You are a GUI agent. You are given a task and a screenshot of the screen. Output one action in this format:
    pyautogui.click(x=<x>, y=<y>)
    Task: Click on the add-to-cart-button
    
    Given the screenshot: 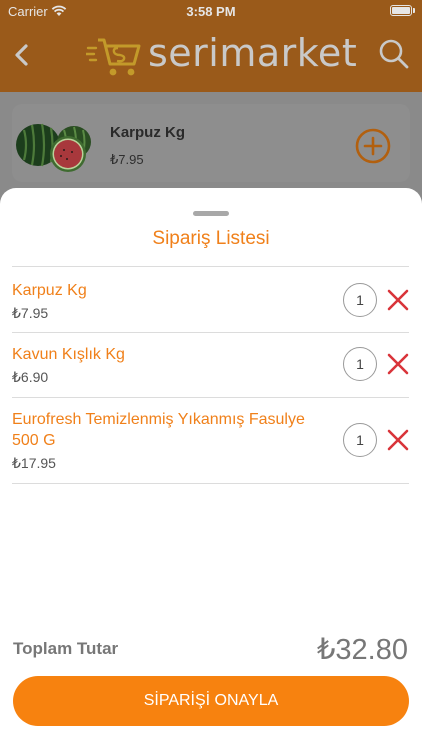 What is the action you would take?
    pyautogui.click(x=373, y=146)
    